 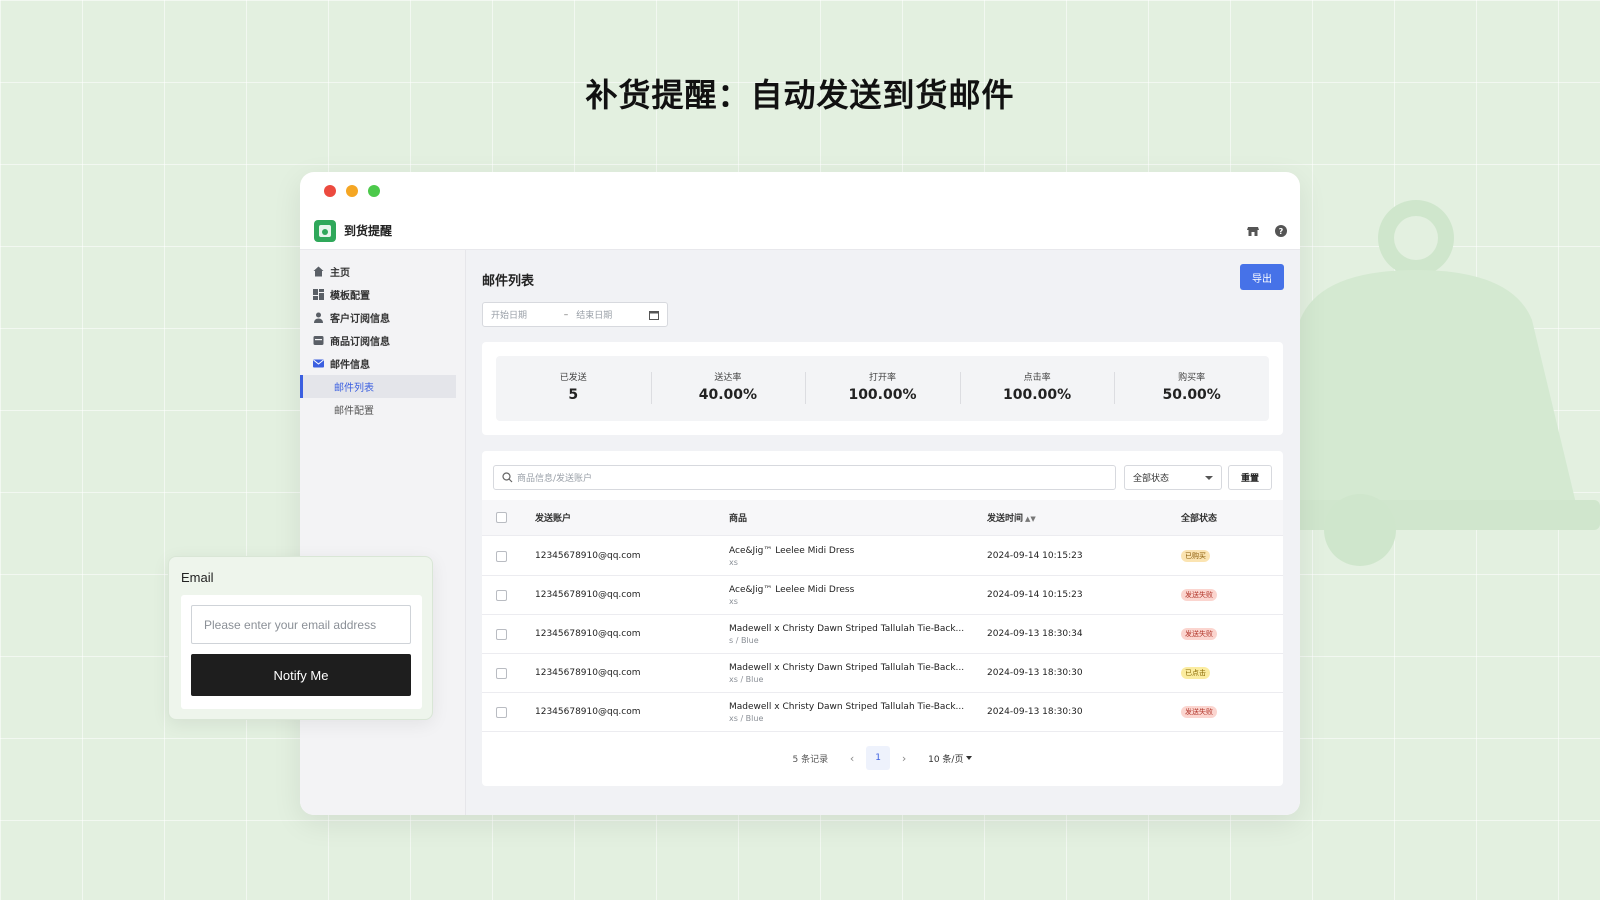 What do you see at coordinates (904, 758) in the screenshot?
I see `chevron-right-icon: ›` at bounding box center [904, 758].